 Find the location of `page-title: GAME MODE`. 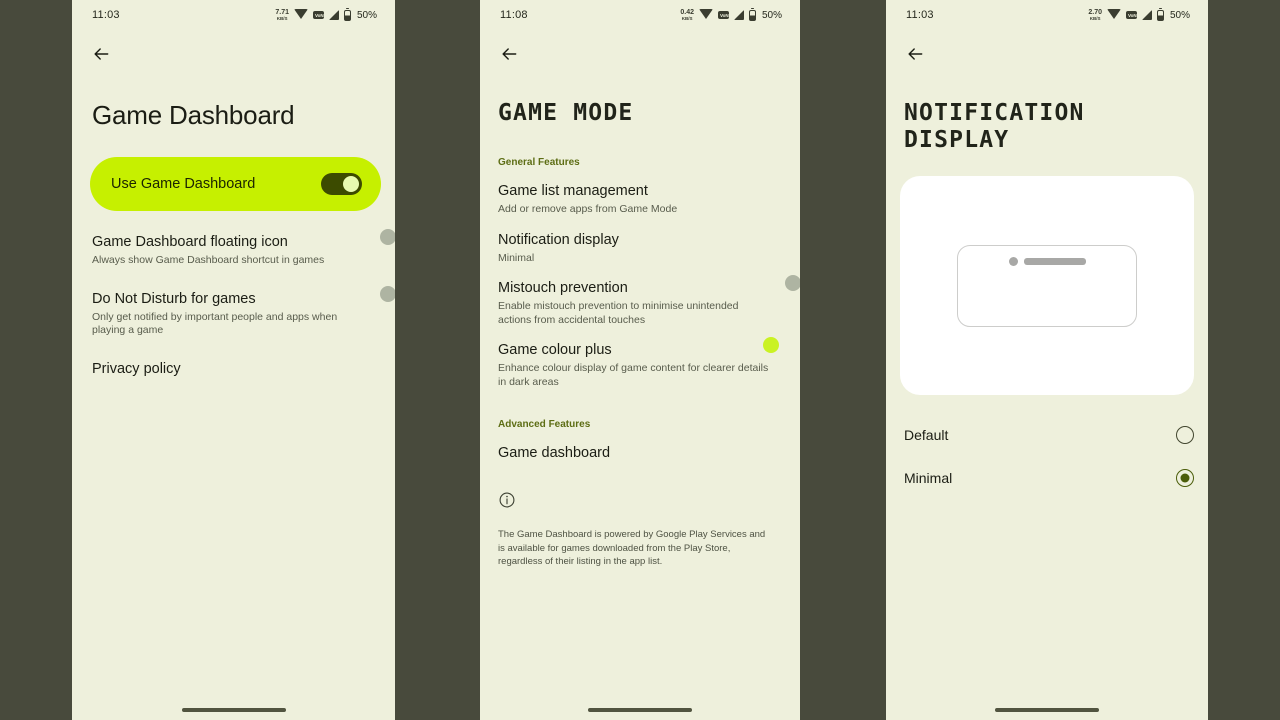

page-title: GAME MODE is located at coordinates (640, 102).